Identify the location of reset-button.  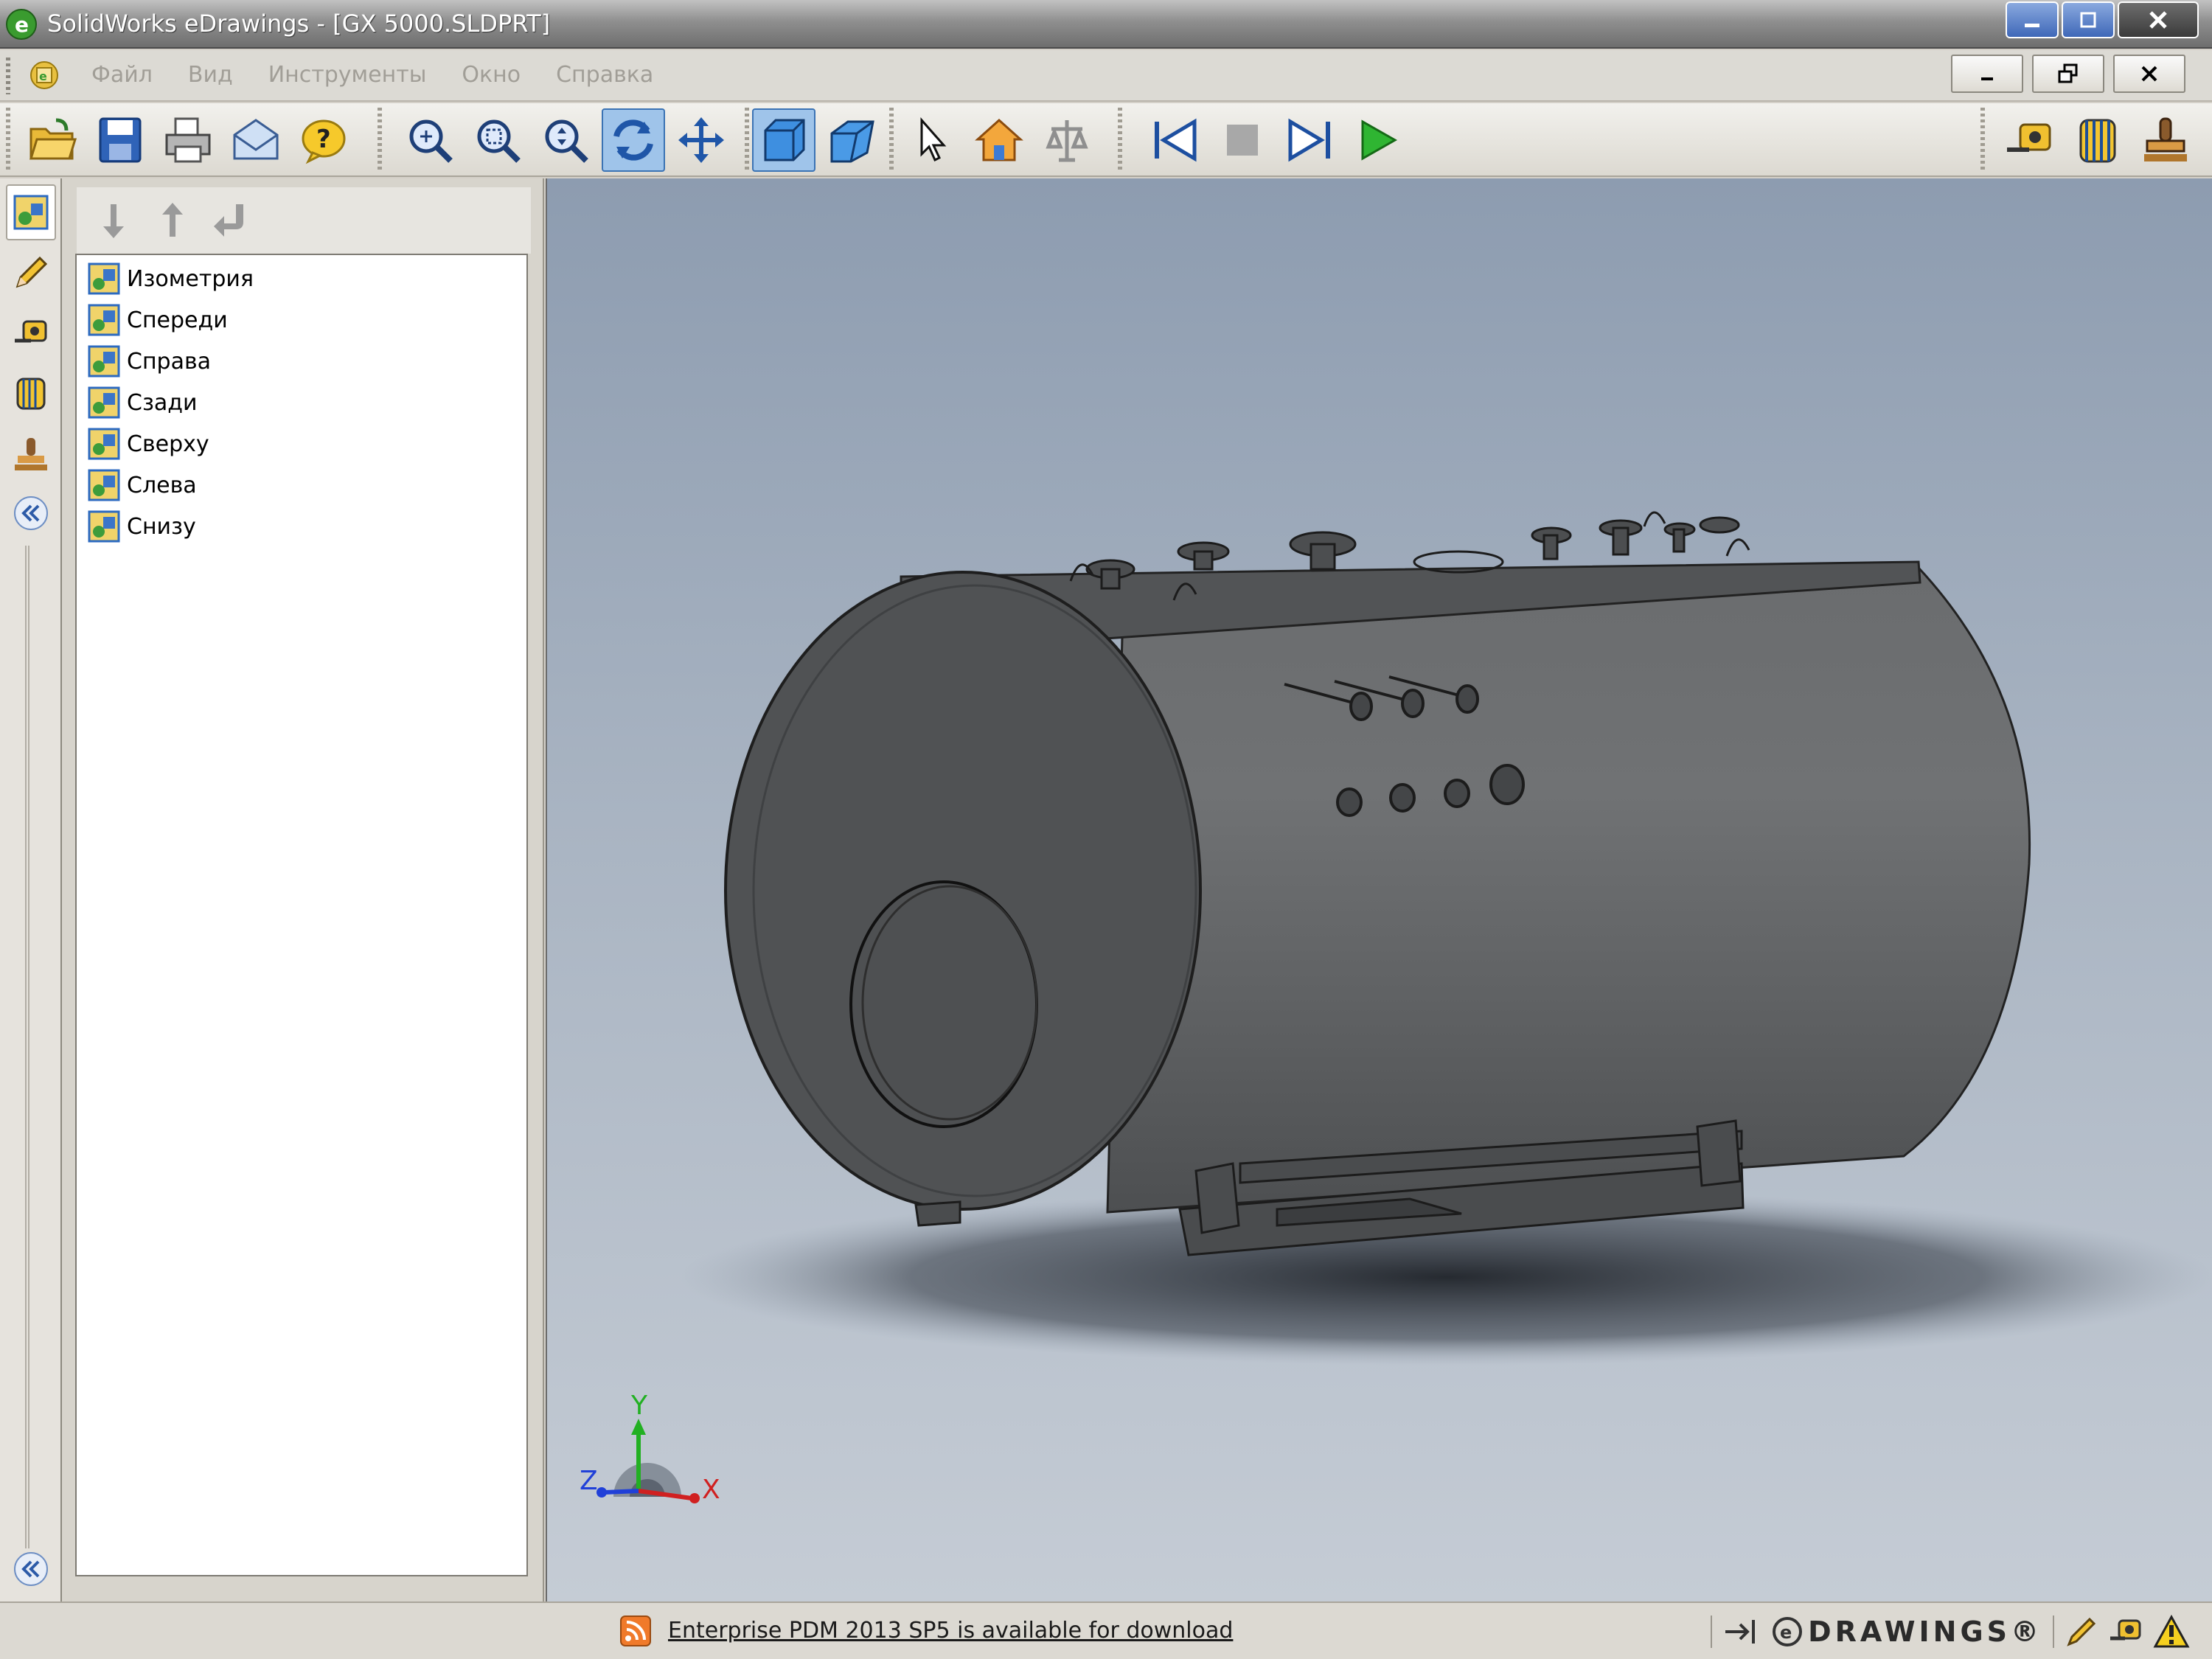
(1067, 140).